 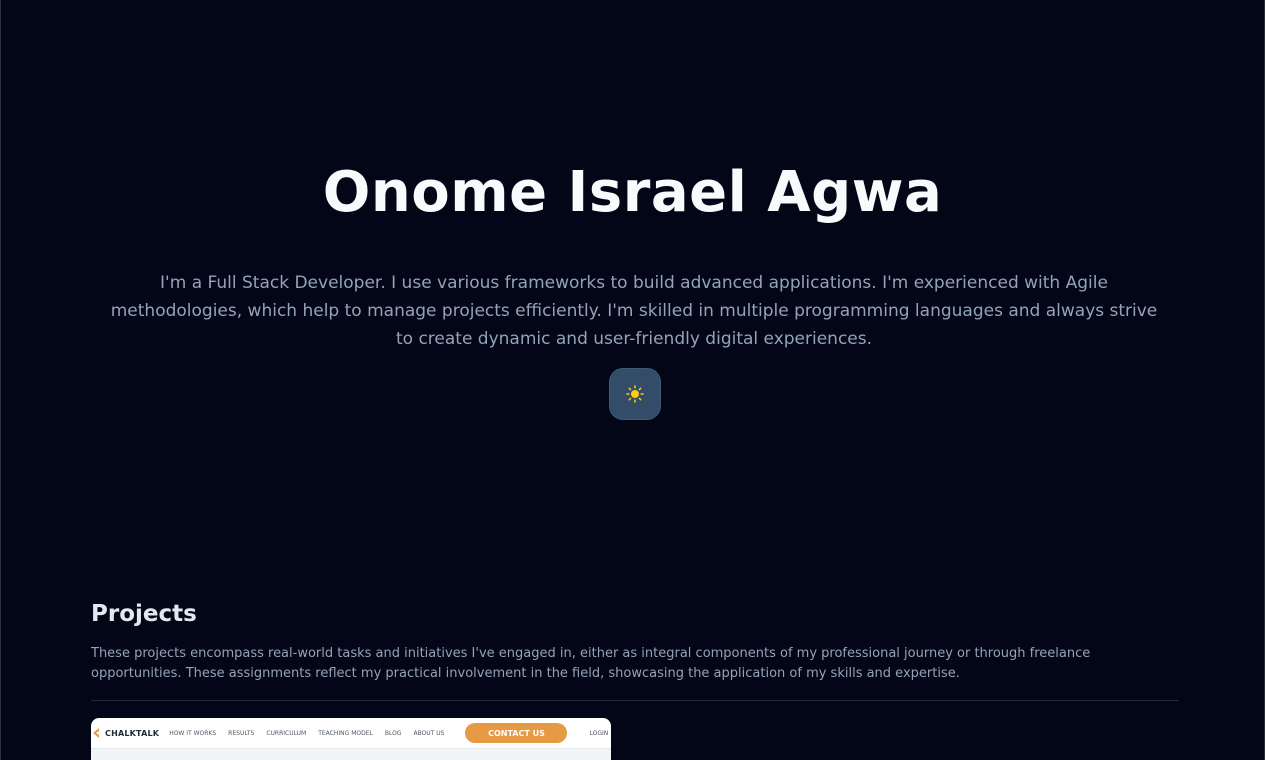 I want to click on preview-nav-about-us: ABOUT US, so click(x=429, y=733).